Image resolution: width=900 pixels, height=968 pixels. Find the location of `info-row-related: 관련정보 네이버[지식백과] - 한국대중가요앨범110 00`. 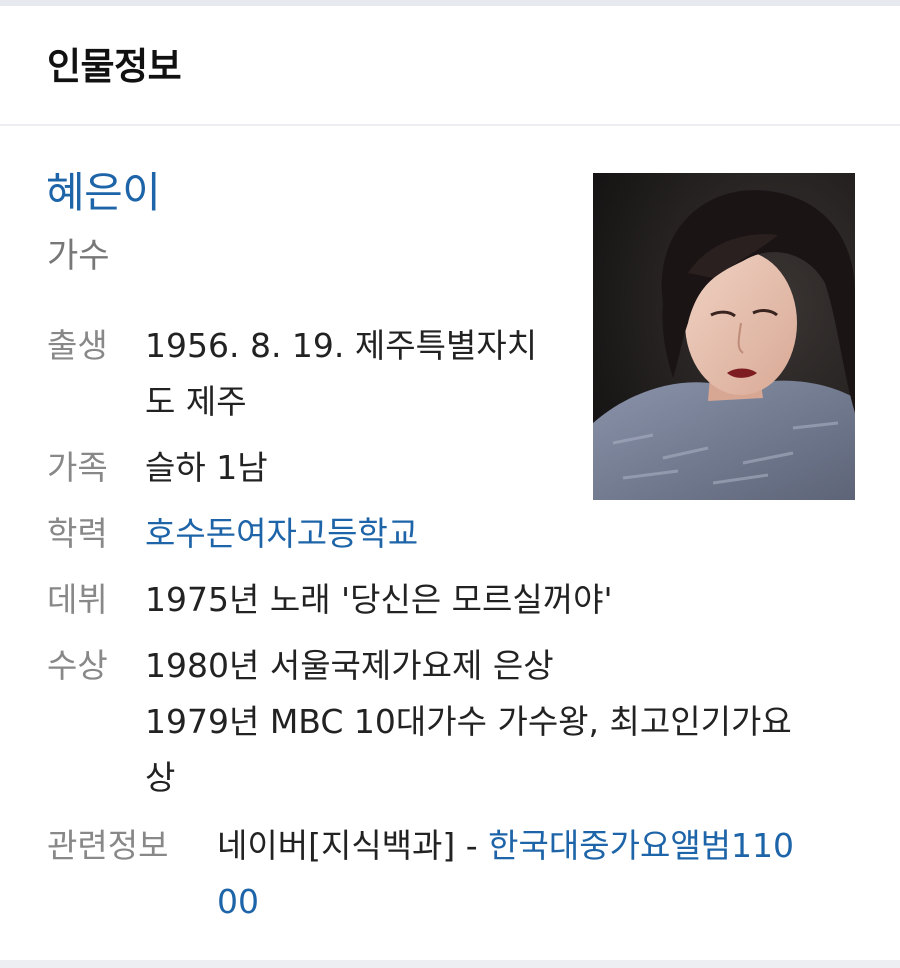

info-row-related: 관련정보 네이버[지식백과] - 한국대중가요앨범110 00 is located at coordinates (450, 874).